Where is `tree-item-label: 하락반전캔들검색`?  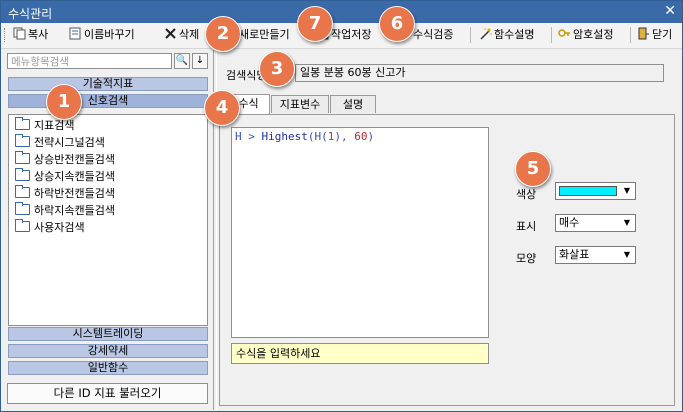 tree-item-label: 하락반전캔들검색 is located at coordinates (74, 193).